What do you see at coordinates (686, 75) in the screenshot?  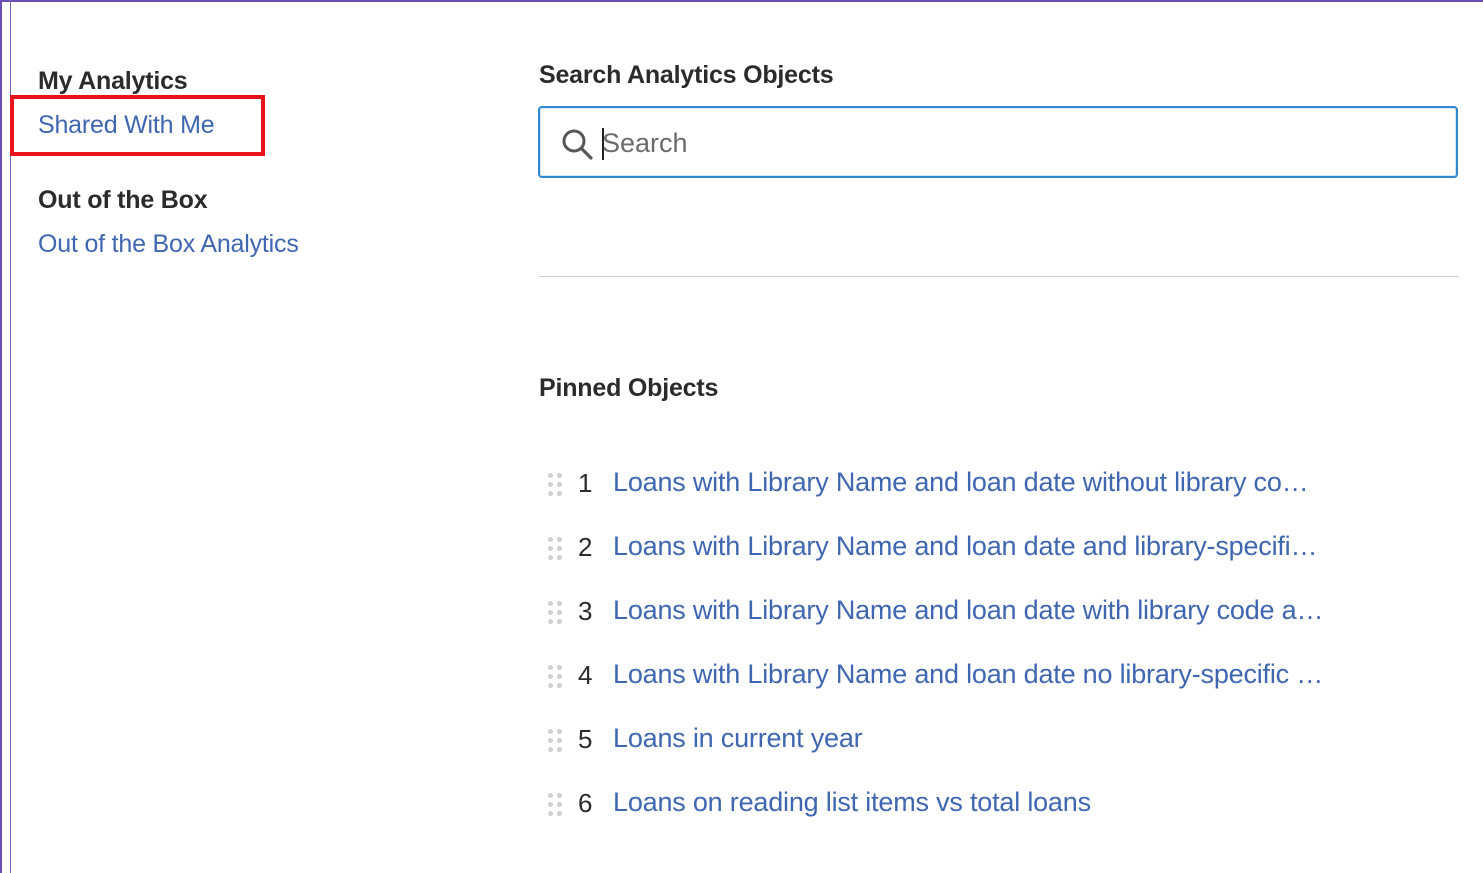 I see `search-heading: Search Analytics Objects` at bounding box center [686, 75].